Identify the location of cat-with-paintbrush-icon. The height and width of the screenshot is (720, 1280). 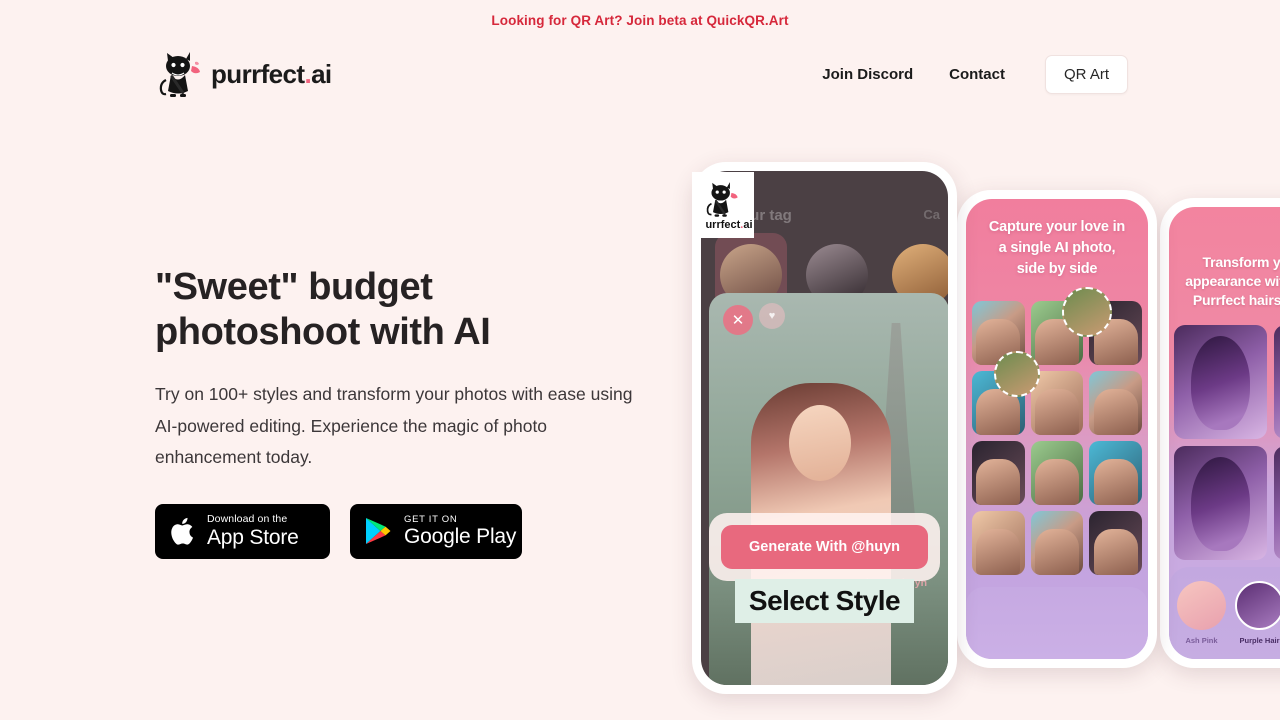
(179, 74).